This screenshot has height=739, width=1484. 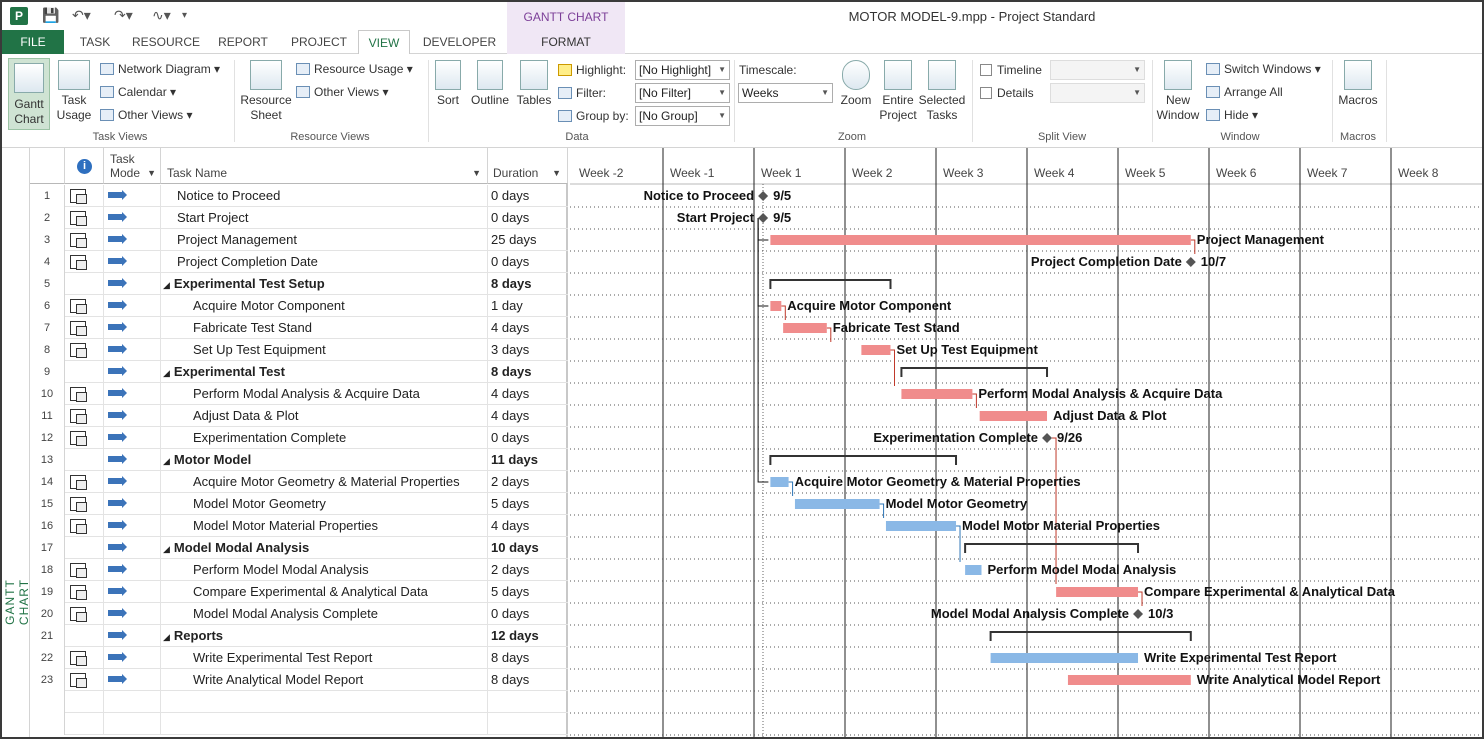 I want to click on task-name-cell: Model Motor Material Properties, so click(x=324, y=526).